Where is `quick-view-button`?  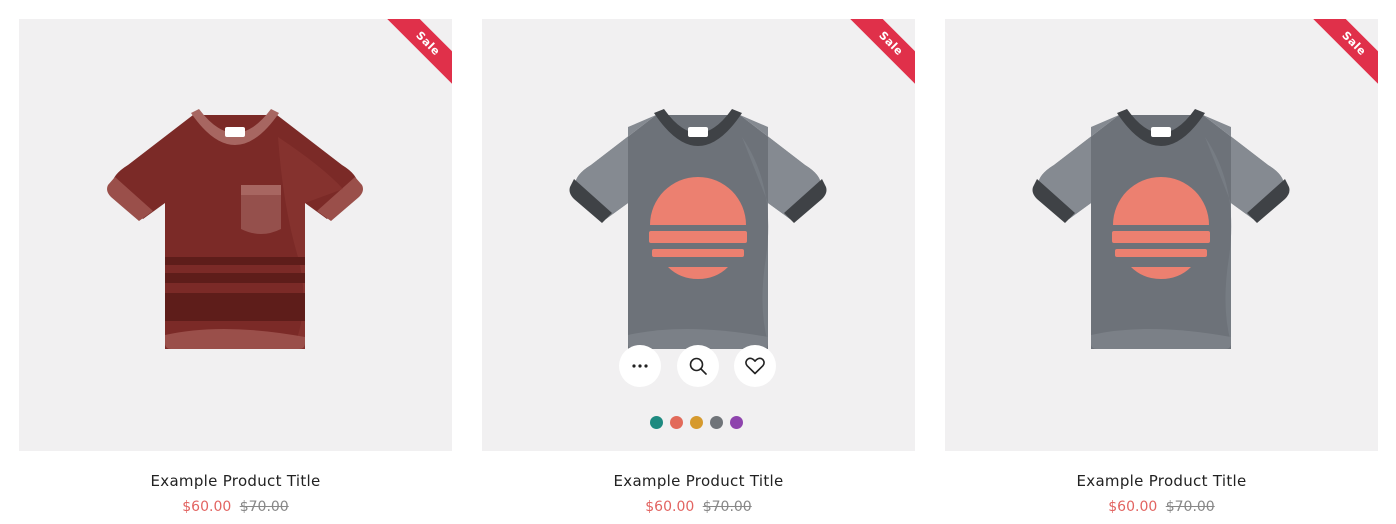
quick-view-button is located at coordinates (698, 366).